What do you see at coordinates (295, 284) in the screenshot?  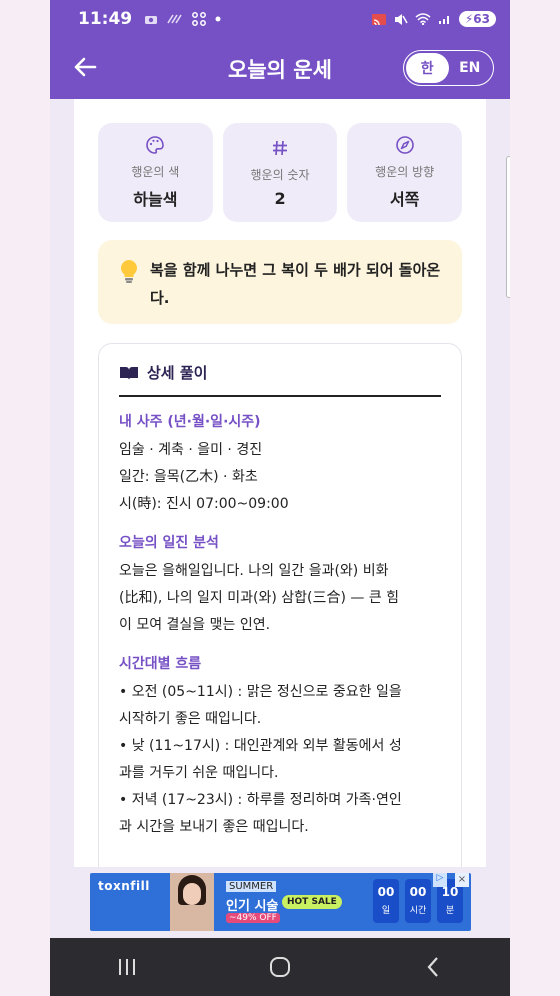 I see `fortune-tip-text: 복을 함께 나누면 그 복이 두 배가 되어 돌아온다.` at bounding box center [295, 284].